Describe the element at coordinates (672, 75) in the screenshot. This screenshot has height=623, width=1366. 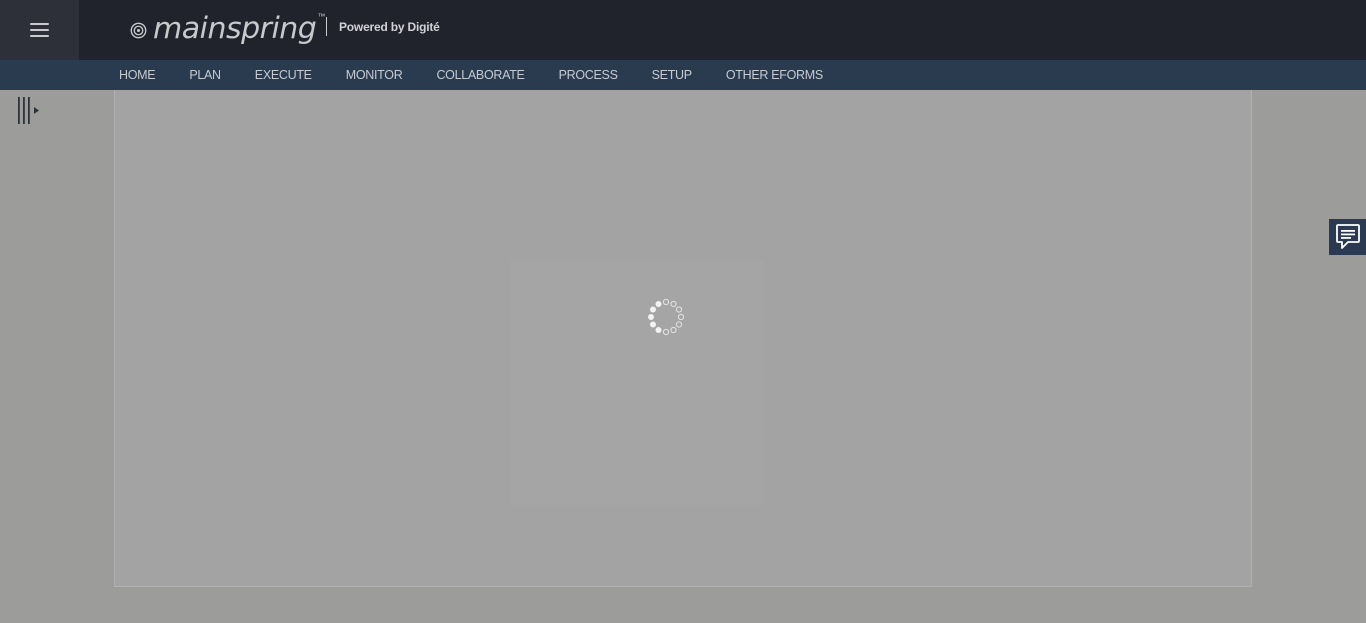
I see `nav-item-setup: SETUP` at that location.